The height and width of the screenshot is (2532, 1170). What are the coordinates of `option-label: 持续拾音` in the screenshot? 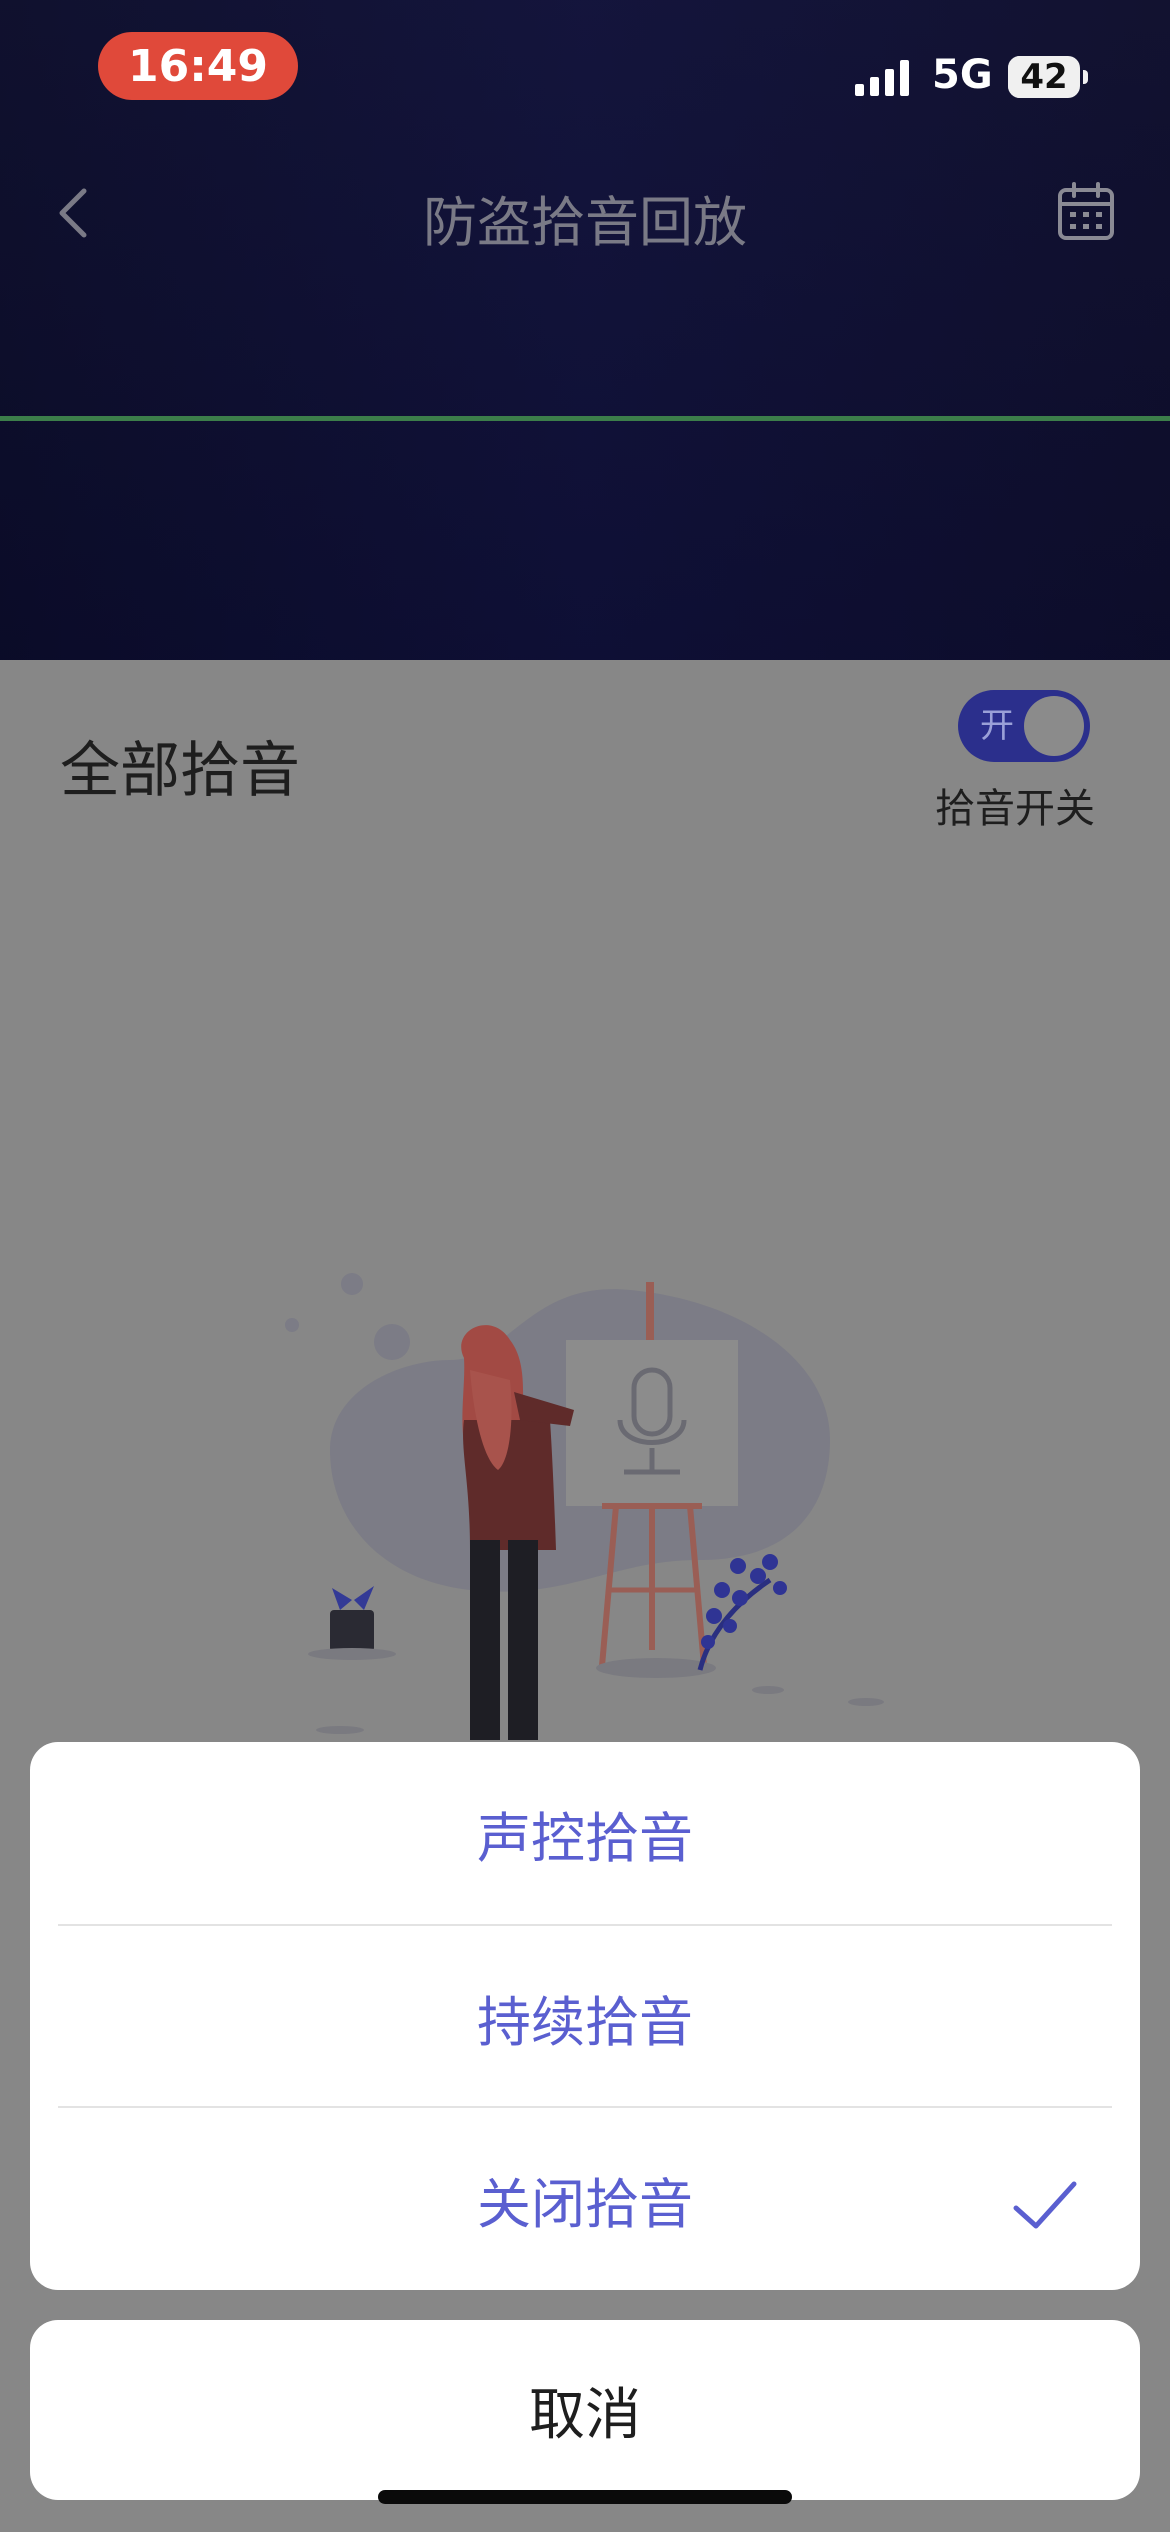 It's located at (585, 2022).